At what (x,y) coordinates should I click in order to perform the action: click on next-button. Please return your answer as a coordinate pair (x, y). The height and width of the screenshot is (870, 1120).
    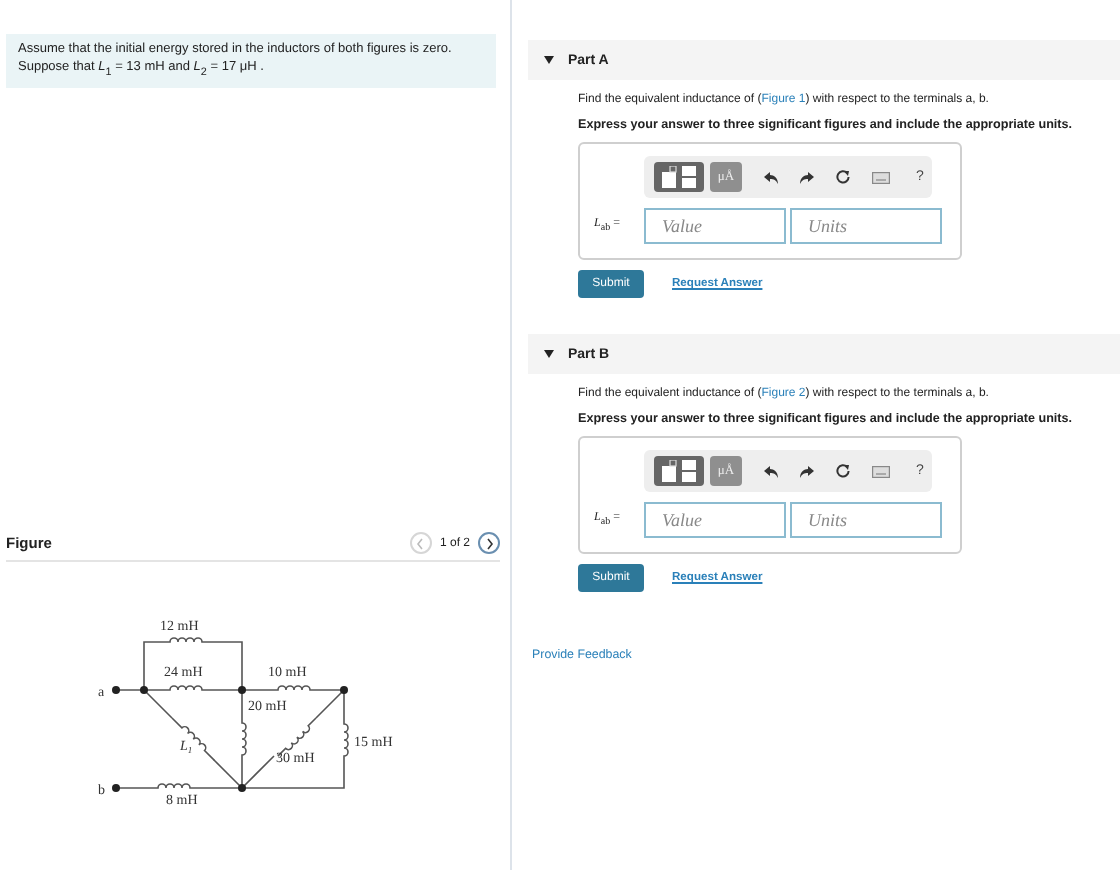
    Looking at the image, I should click on (489, 543).